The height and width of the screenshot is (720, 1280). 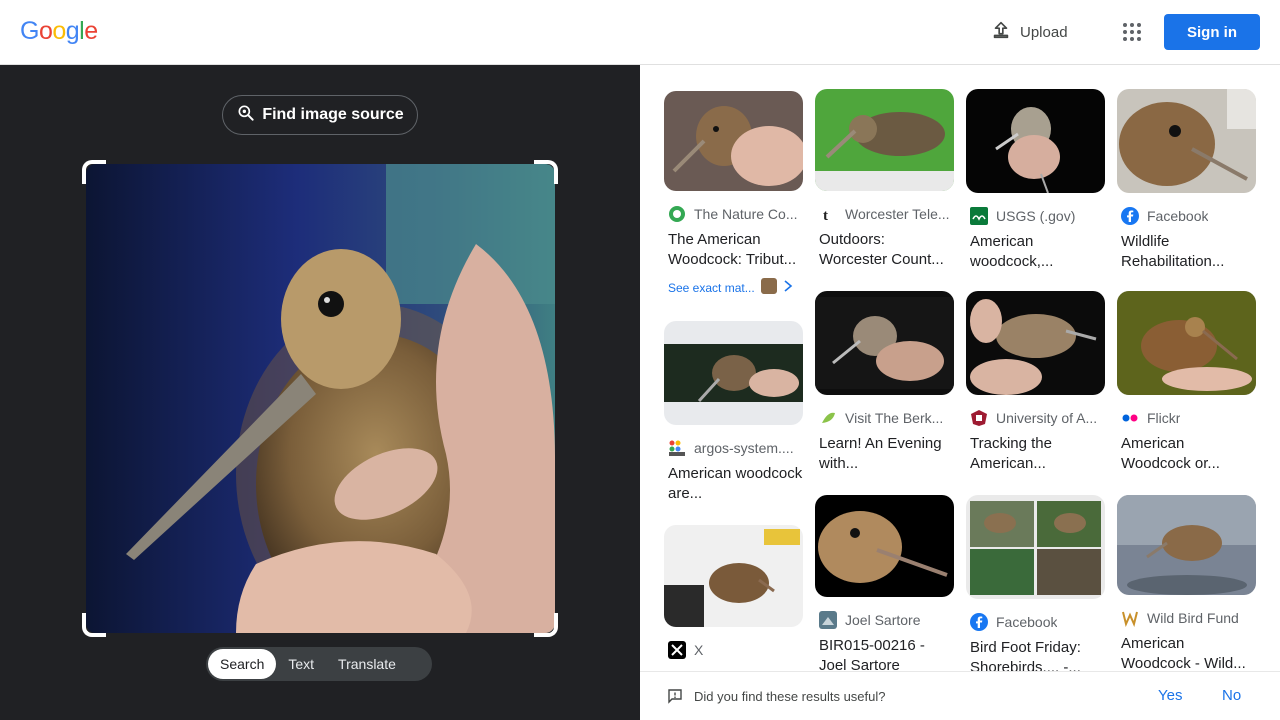 I want to click on result-source: X, so click(x=699, y=650).